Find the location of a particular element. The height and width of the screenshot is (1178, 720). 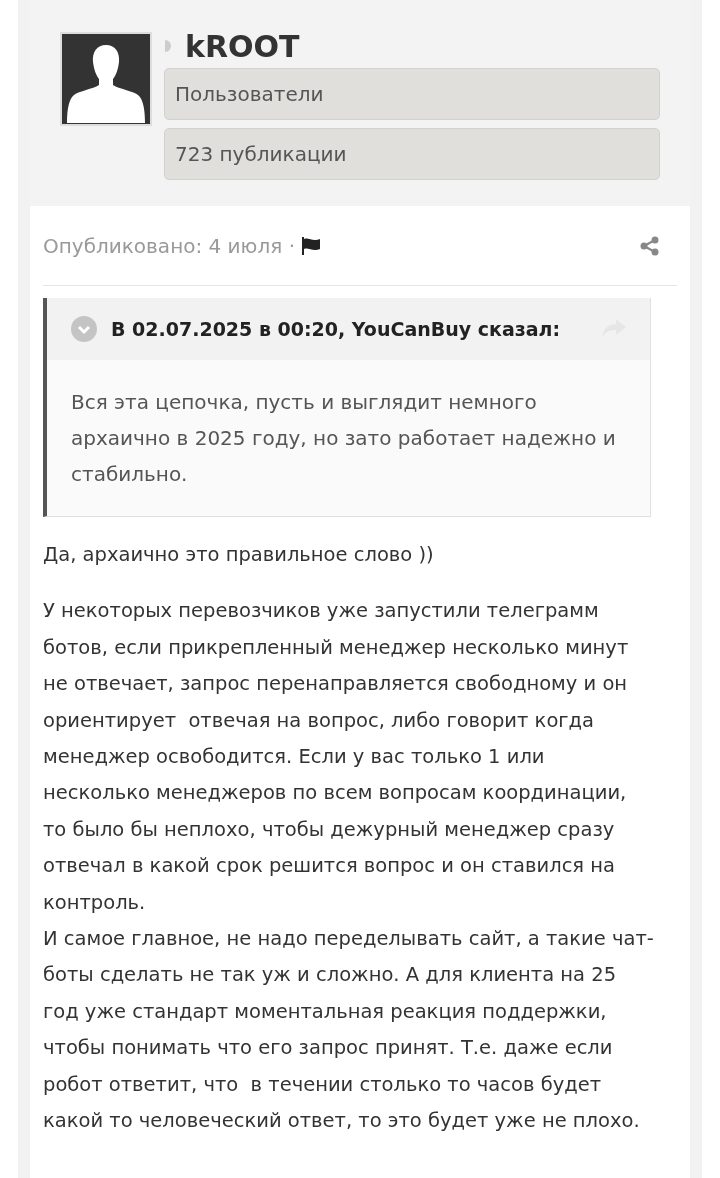

post-count-label: 723 публикации is located at coordinates (412, 154).